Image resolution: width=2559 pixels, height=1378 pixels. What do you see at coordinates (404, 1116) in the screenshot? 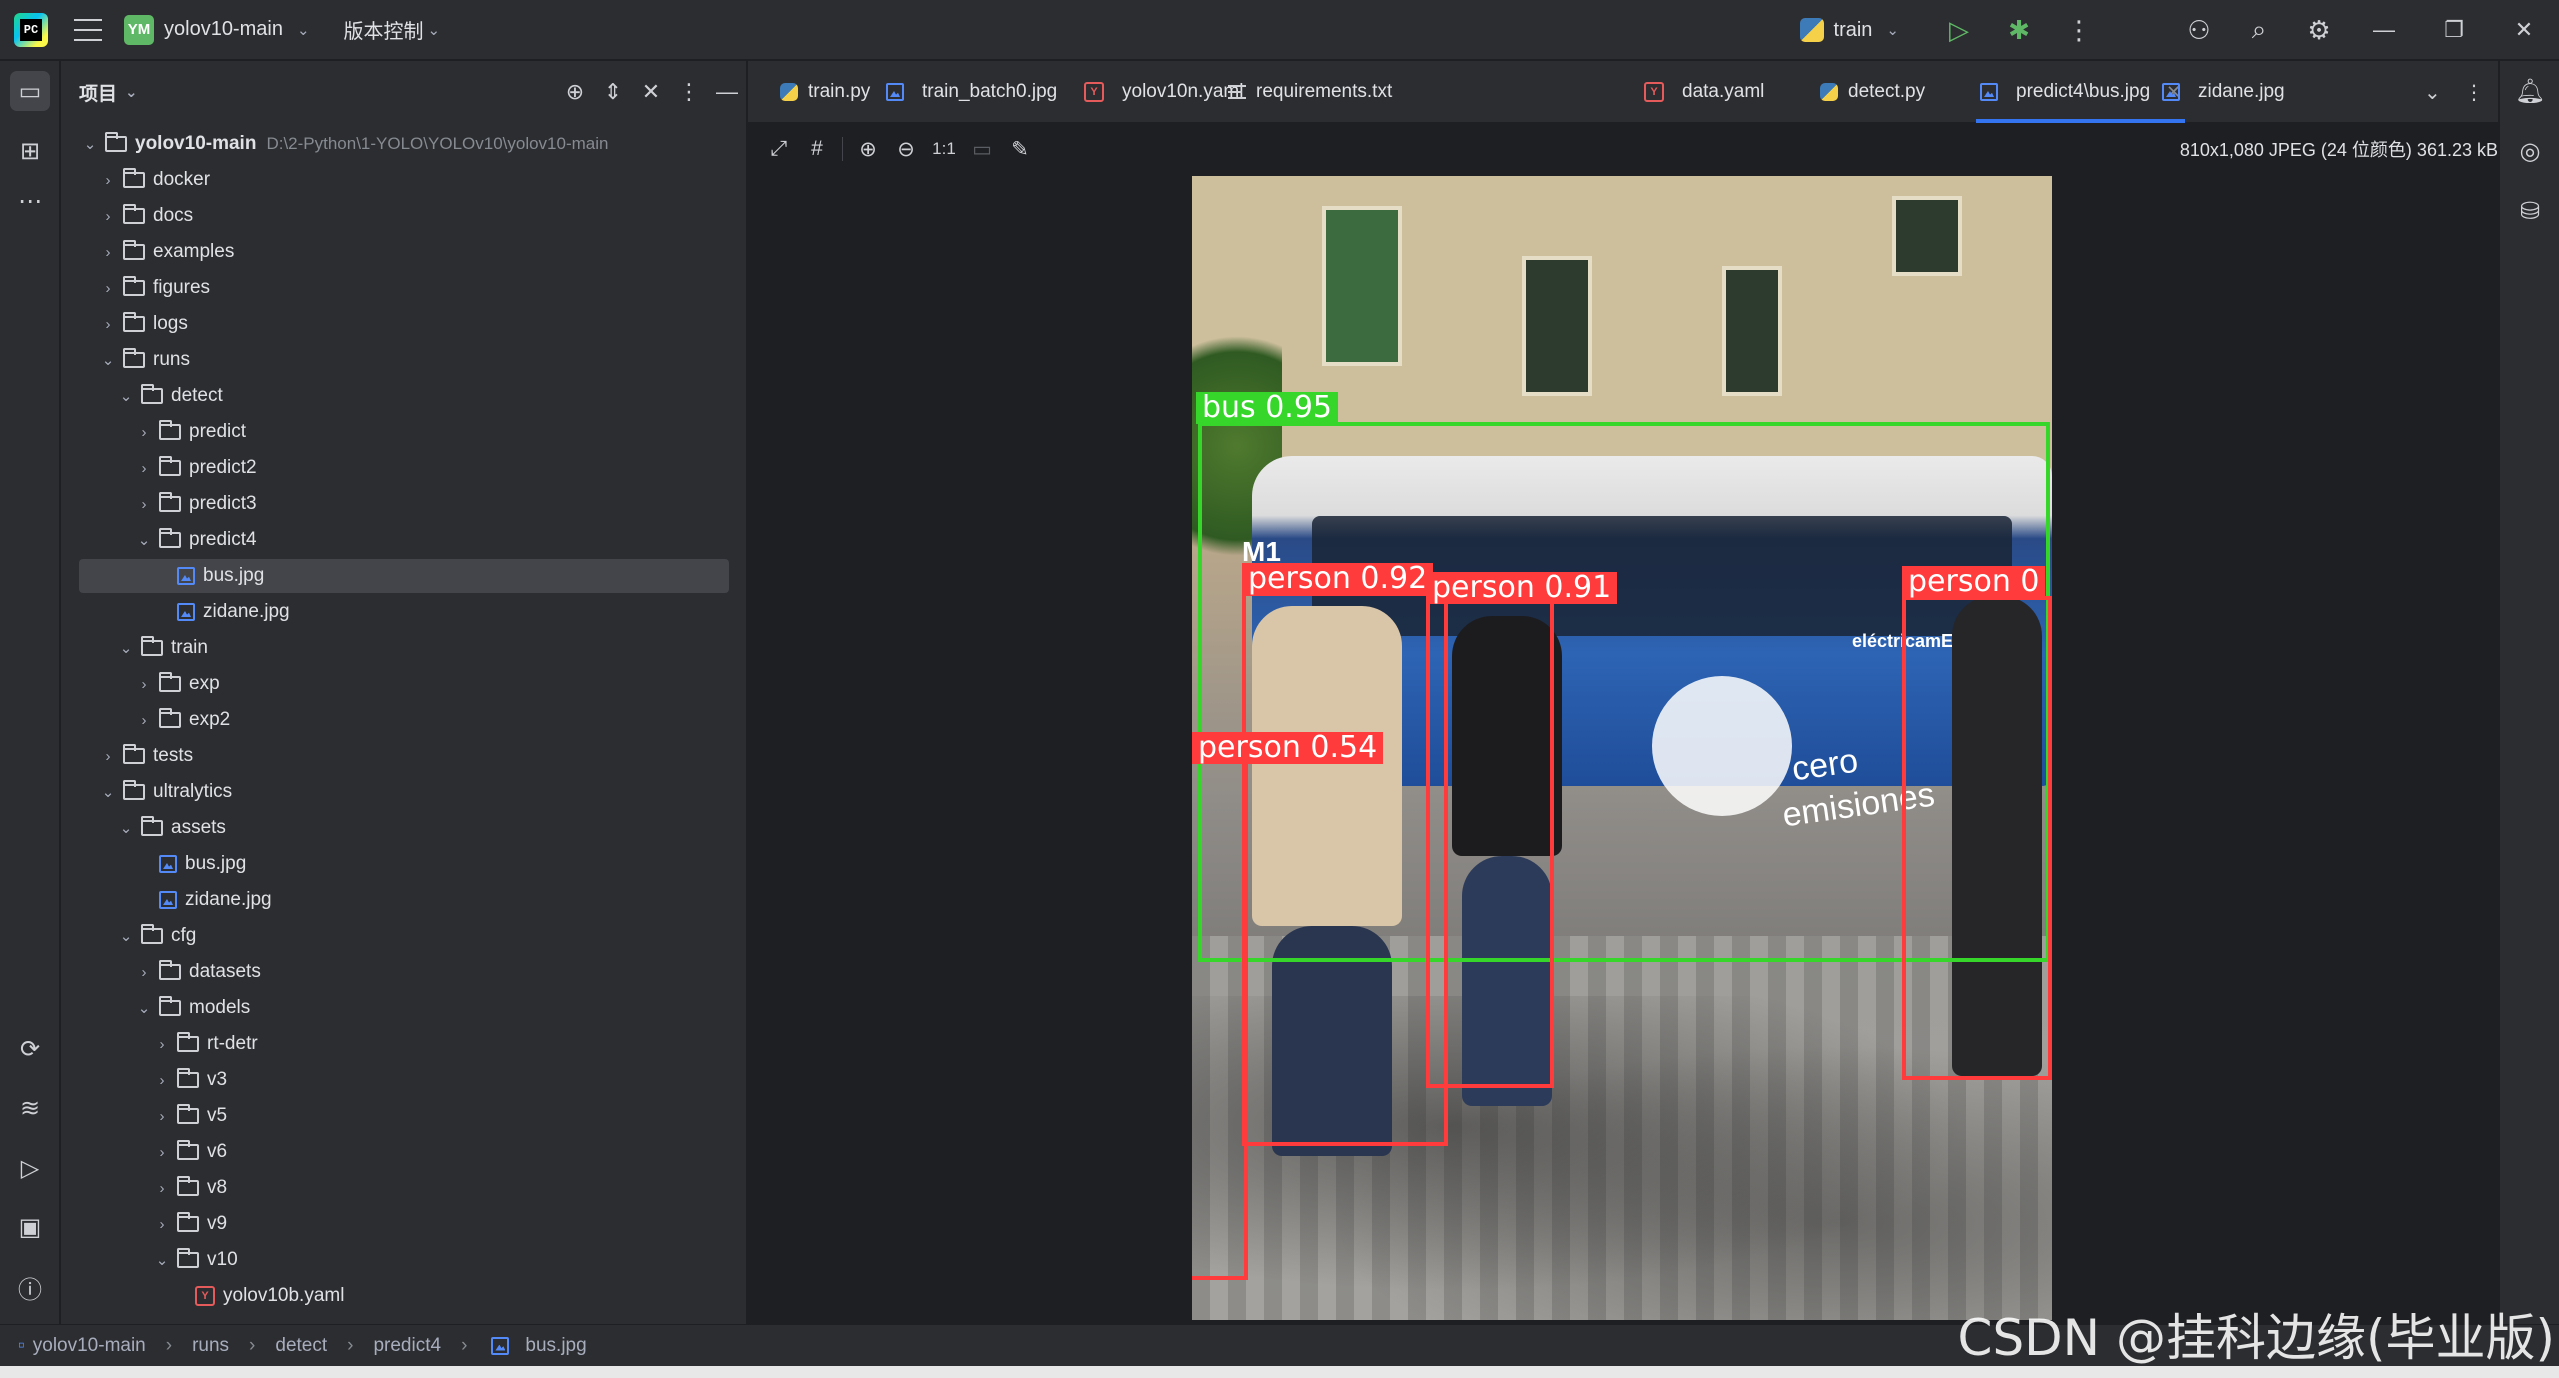
I see `tree-folder: › v5` at bounding box center [404, 1116].